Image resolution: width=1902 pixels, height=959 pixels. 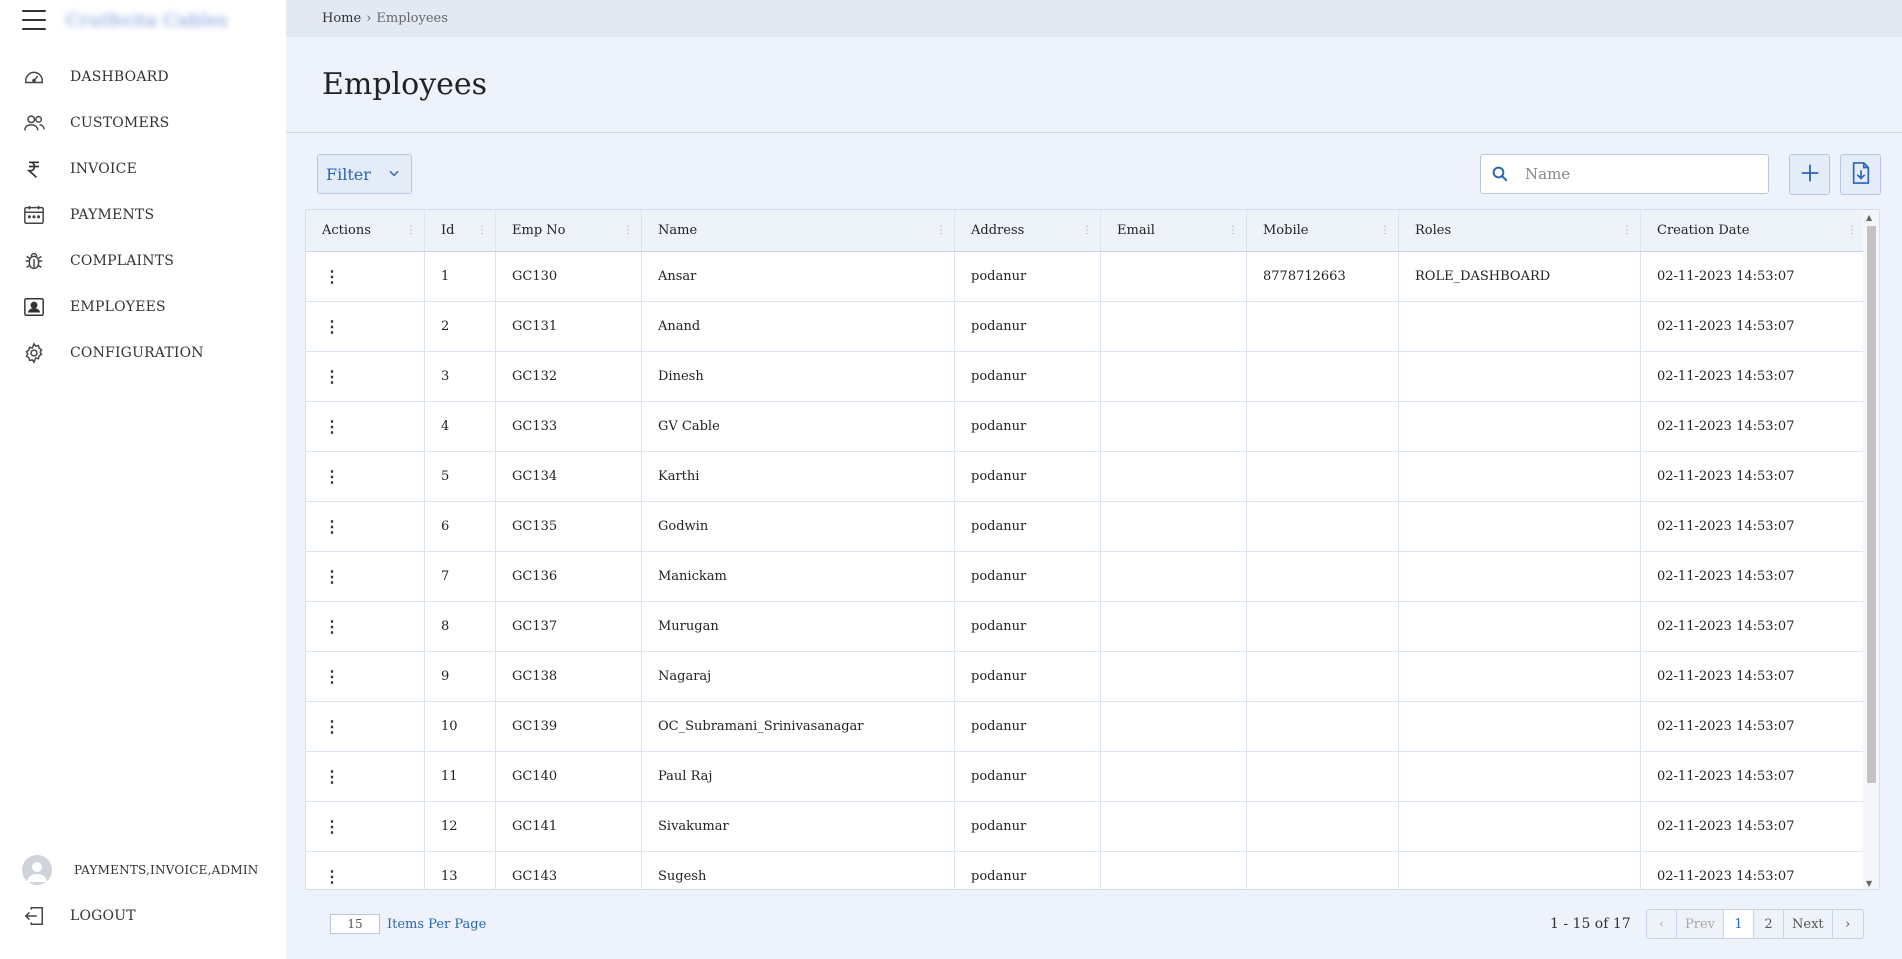 What do you see at coordinates (364, 174) in the screenshot?
I see `filter-button: Filter` at bounding box center [364, 174].